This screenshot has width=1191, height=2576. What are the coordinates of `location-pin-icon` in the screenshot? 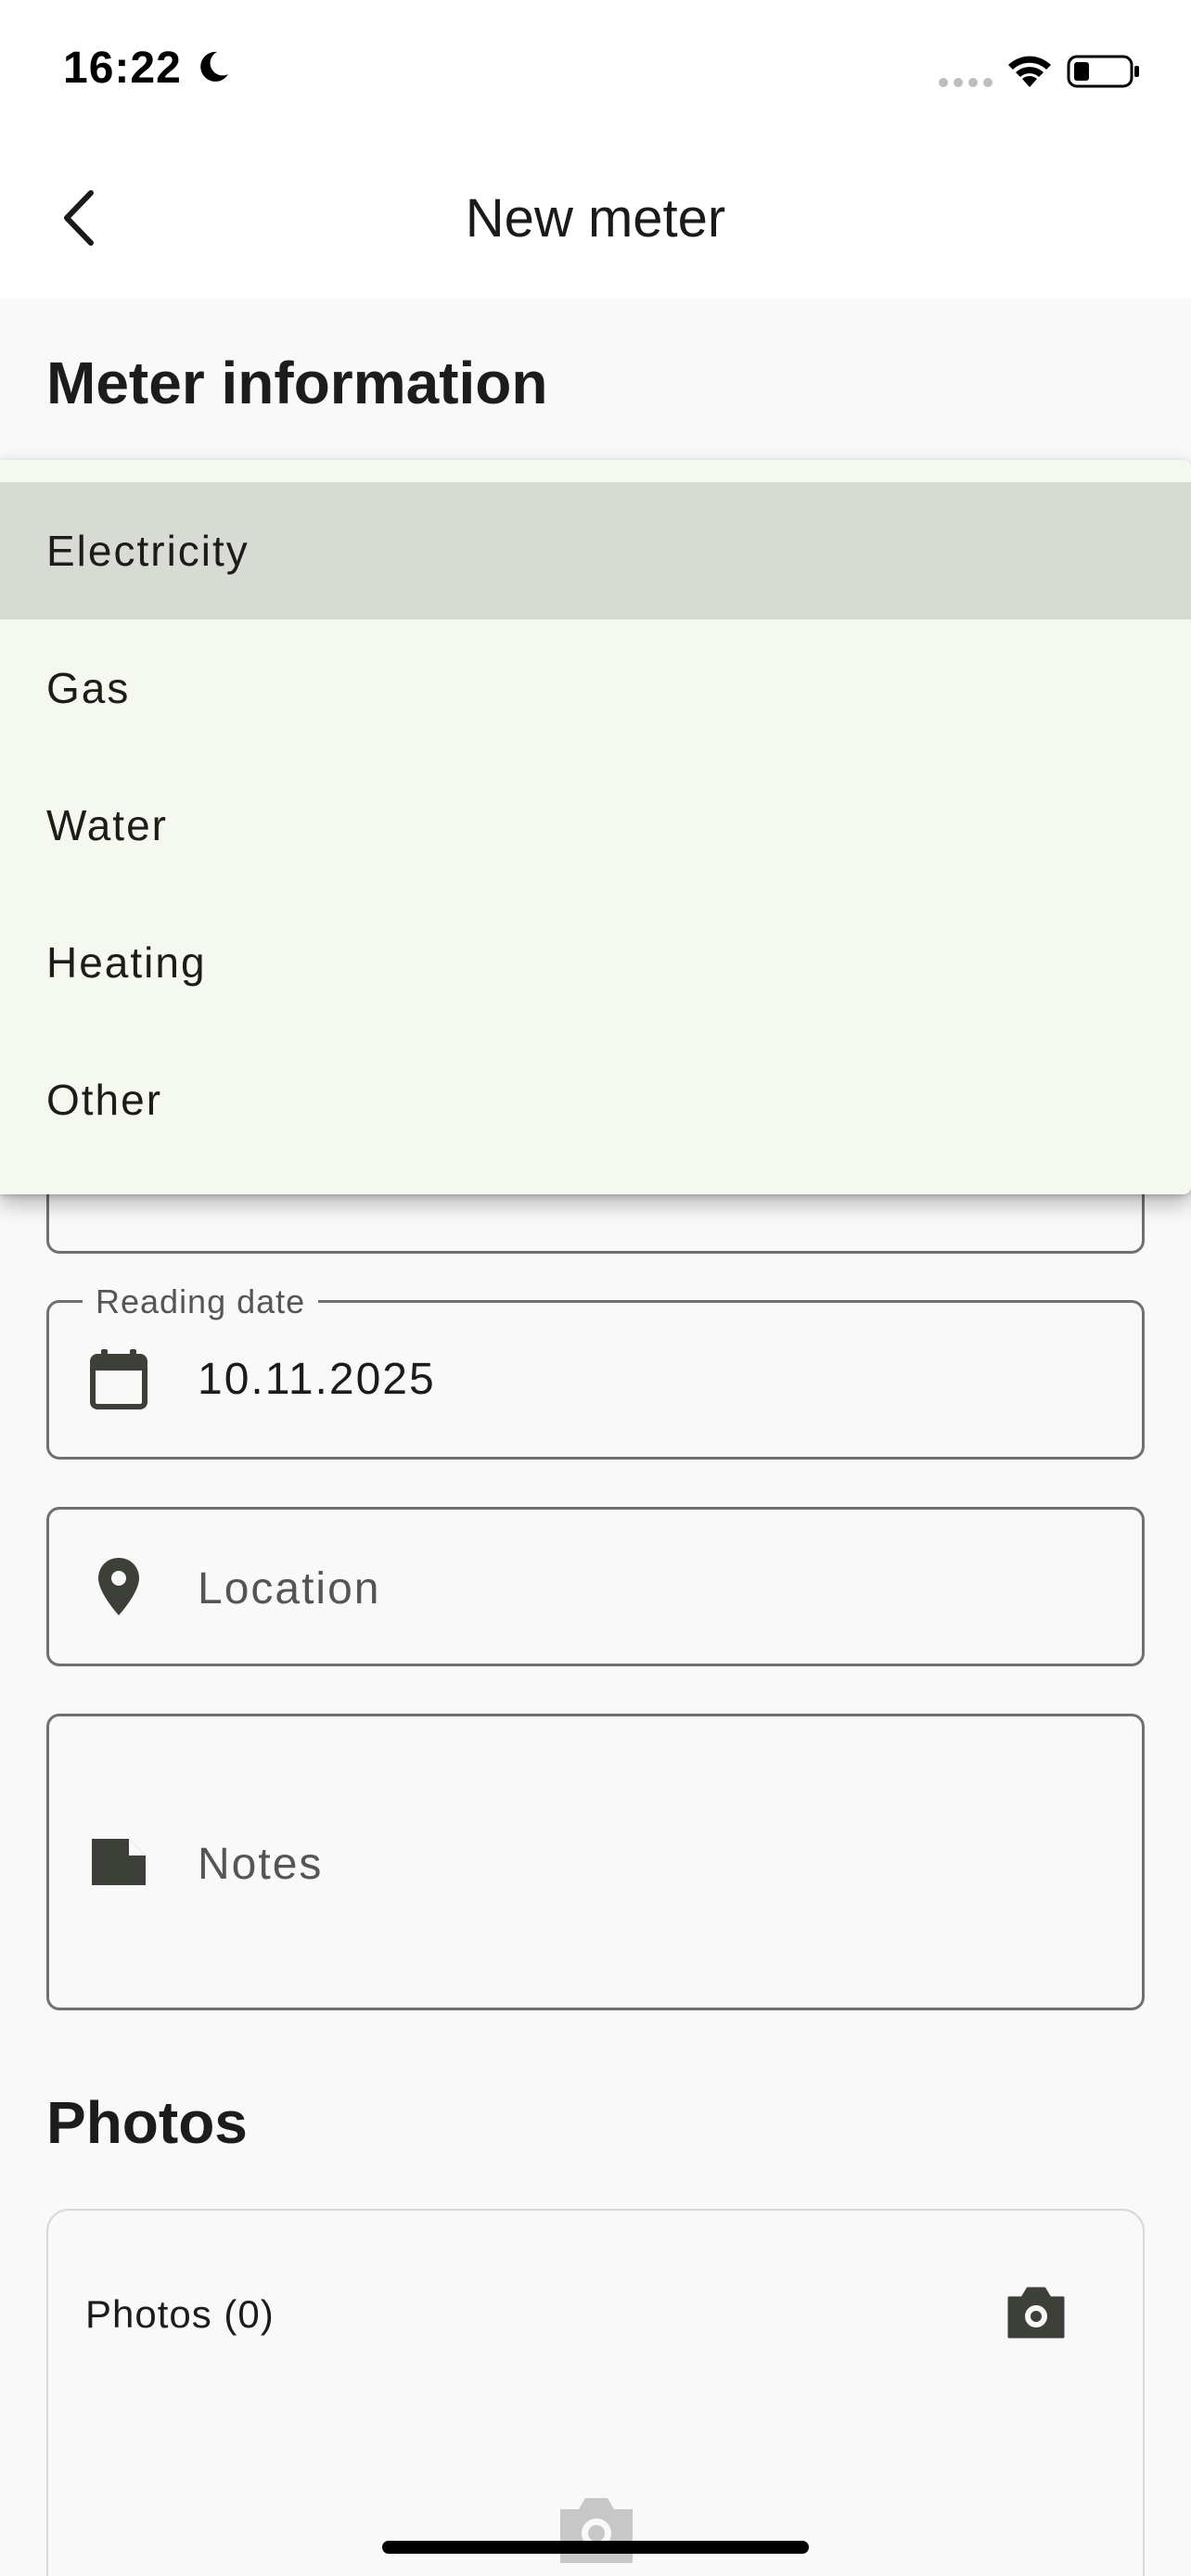 It's located at (118, 1586).